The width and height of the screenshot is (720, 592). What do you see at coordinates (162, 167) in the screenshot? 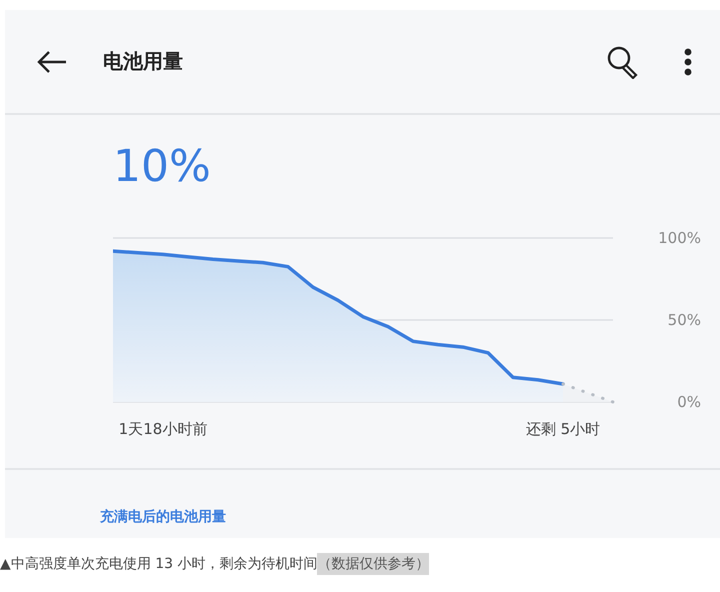
I see `battery-percentage: 10%` at bounding box center [162, 167].